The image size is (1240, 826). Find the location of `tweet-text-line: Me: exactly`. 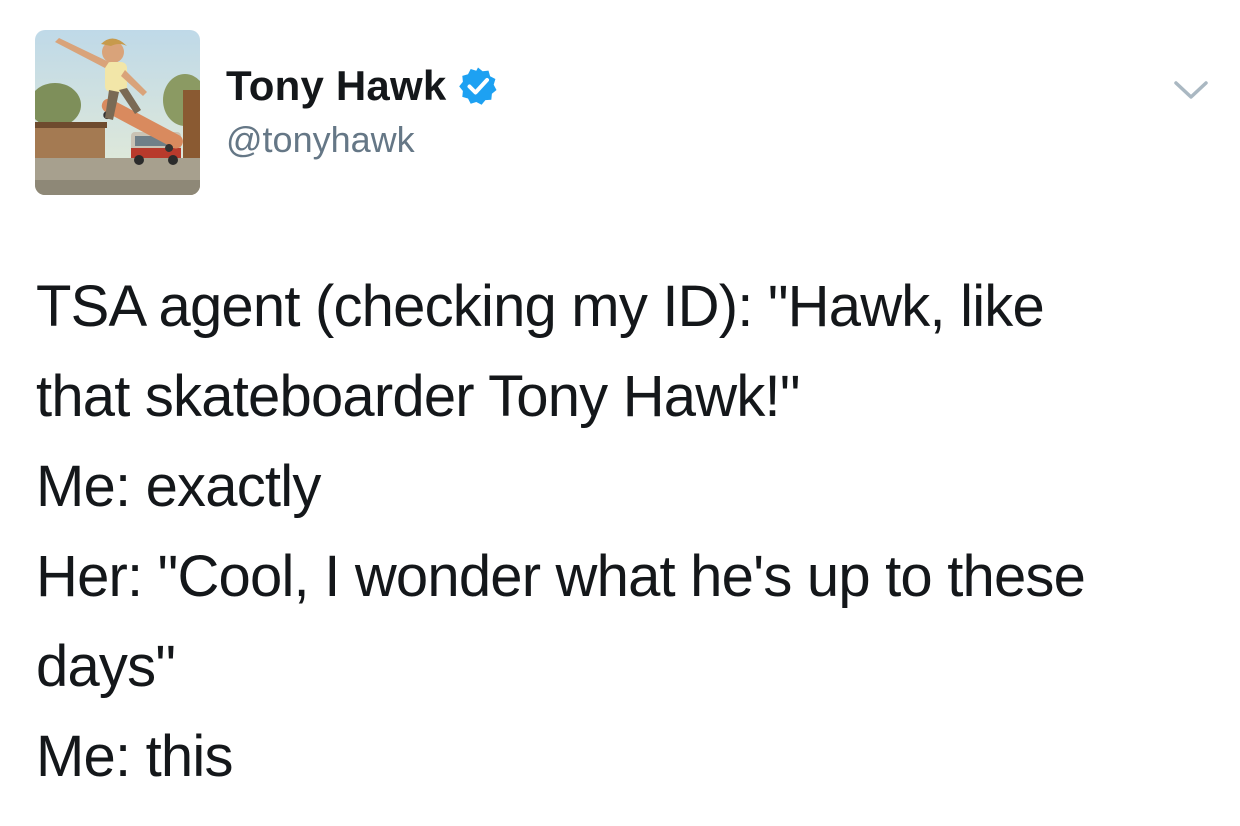

tweet-text-line: Me: exactly is located at coordinates (178, 486).